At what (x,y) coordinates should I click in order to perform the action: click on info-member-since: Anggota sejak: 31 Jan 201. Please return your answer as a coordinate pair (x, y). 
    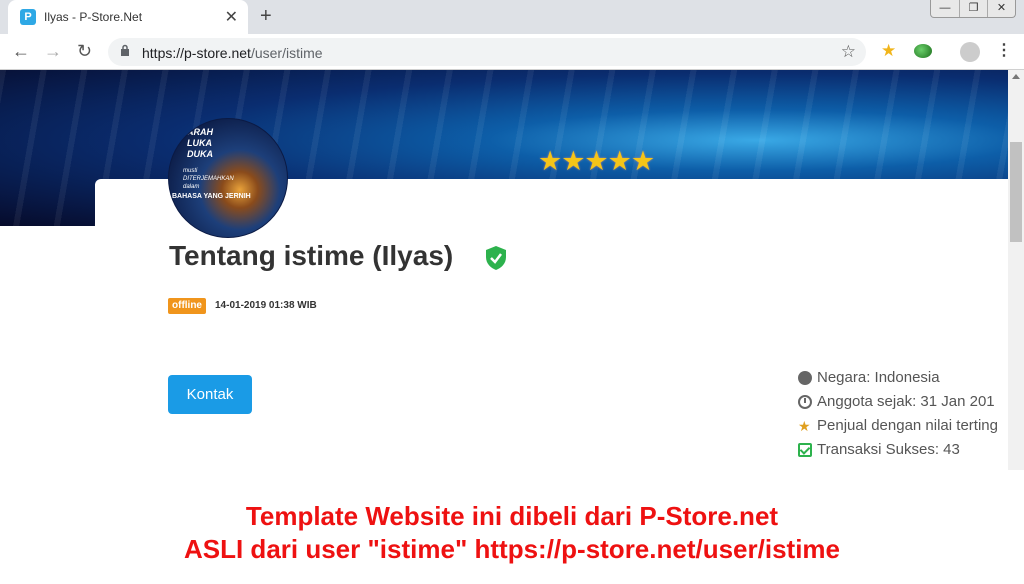
    Looking at the image, I should click on (904, 402).